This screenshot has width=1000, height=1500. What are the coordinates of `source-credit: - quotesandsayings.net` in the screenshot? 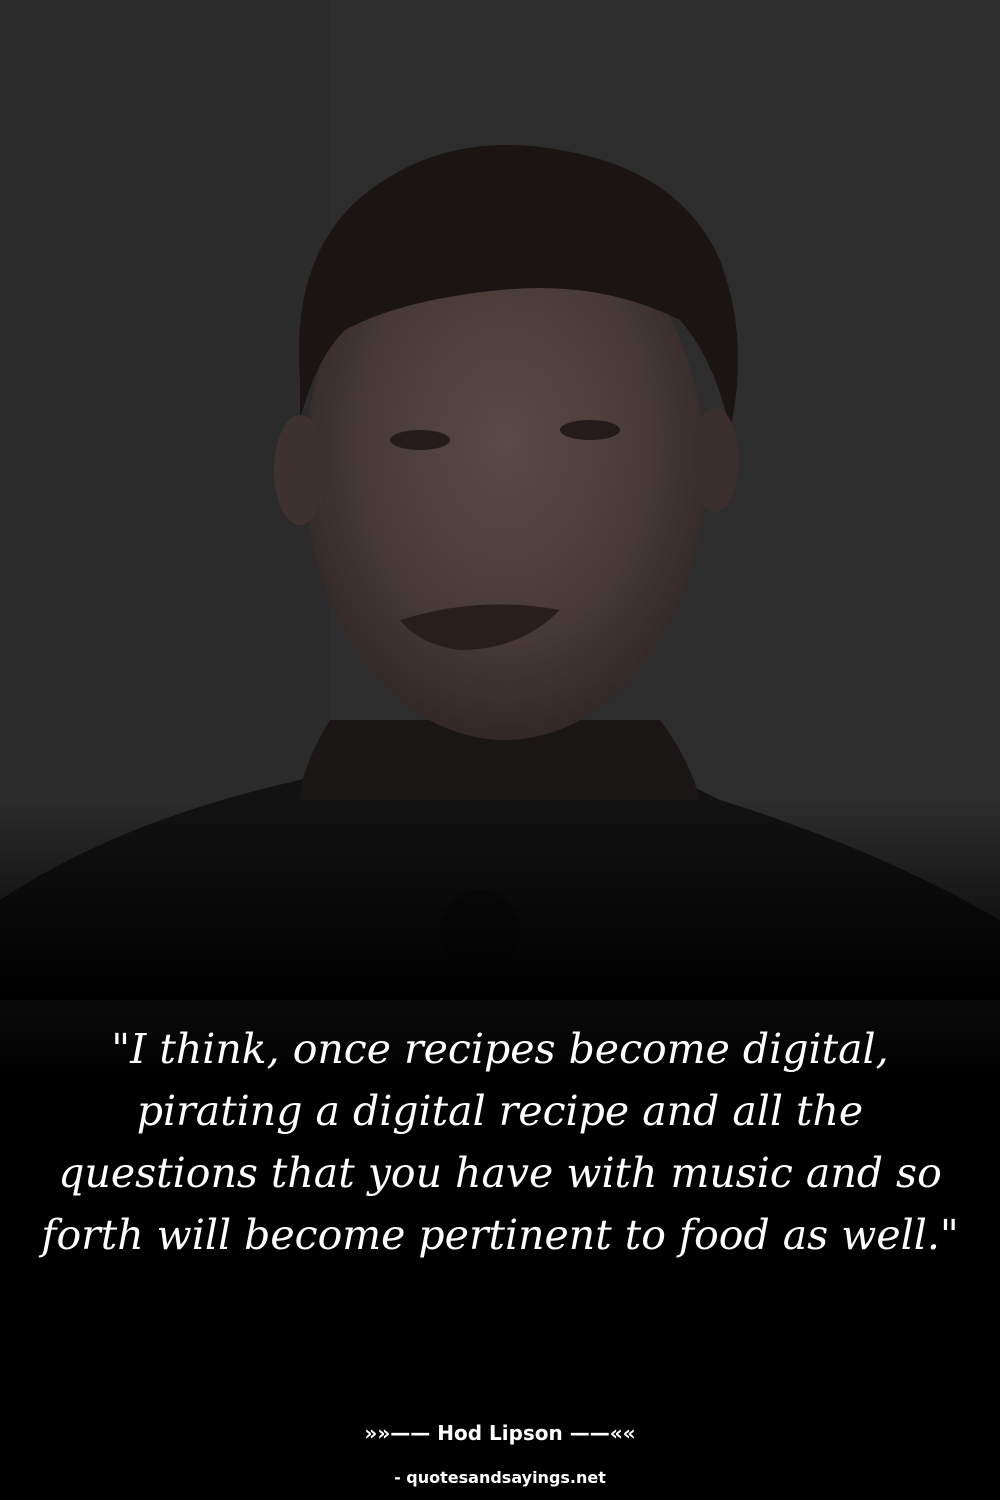 It's located at (500, 1477).